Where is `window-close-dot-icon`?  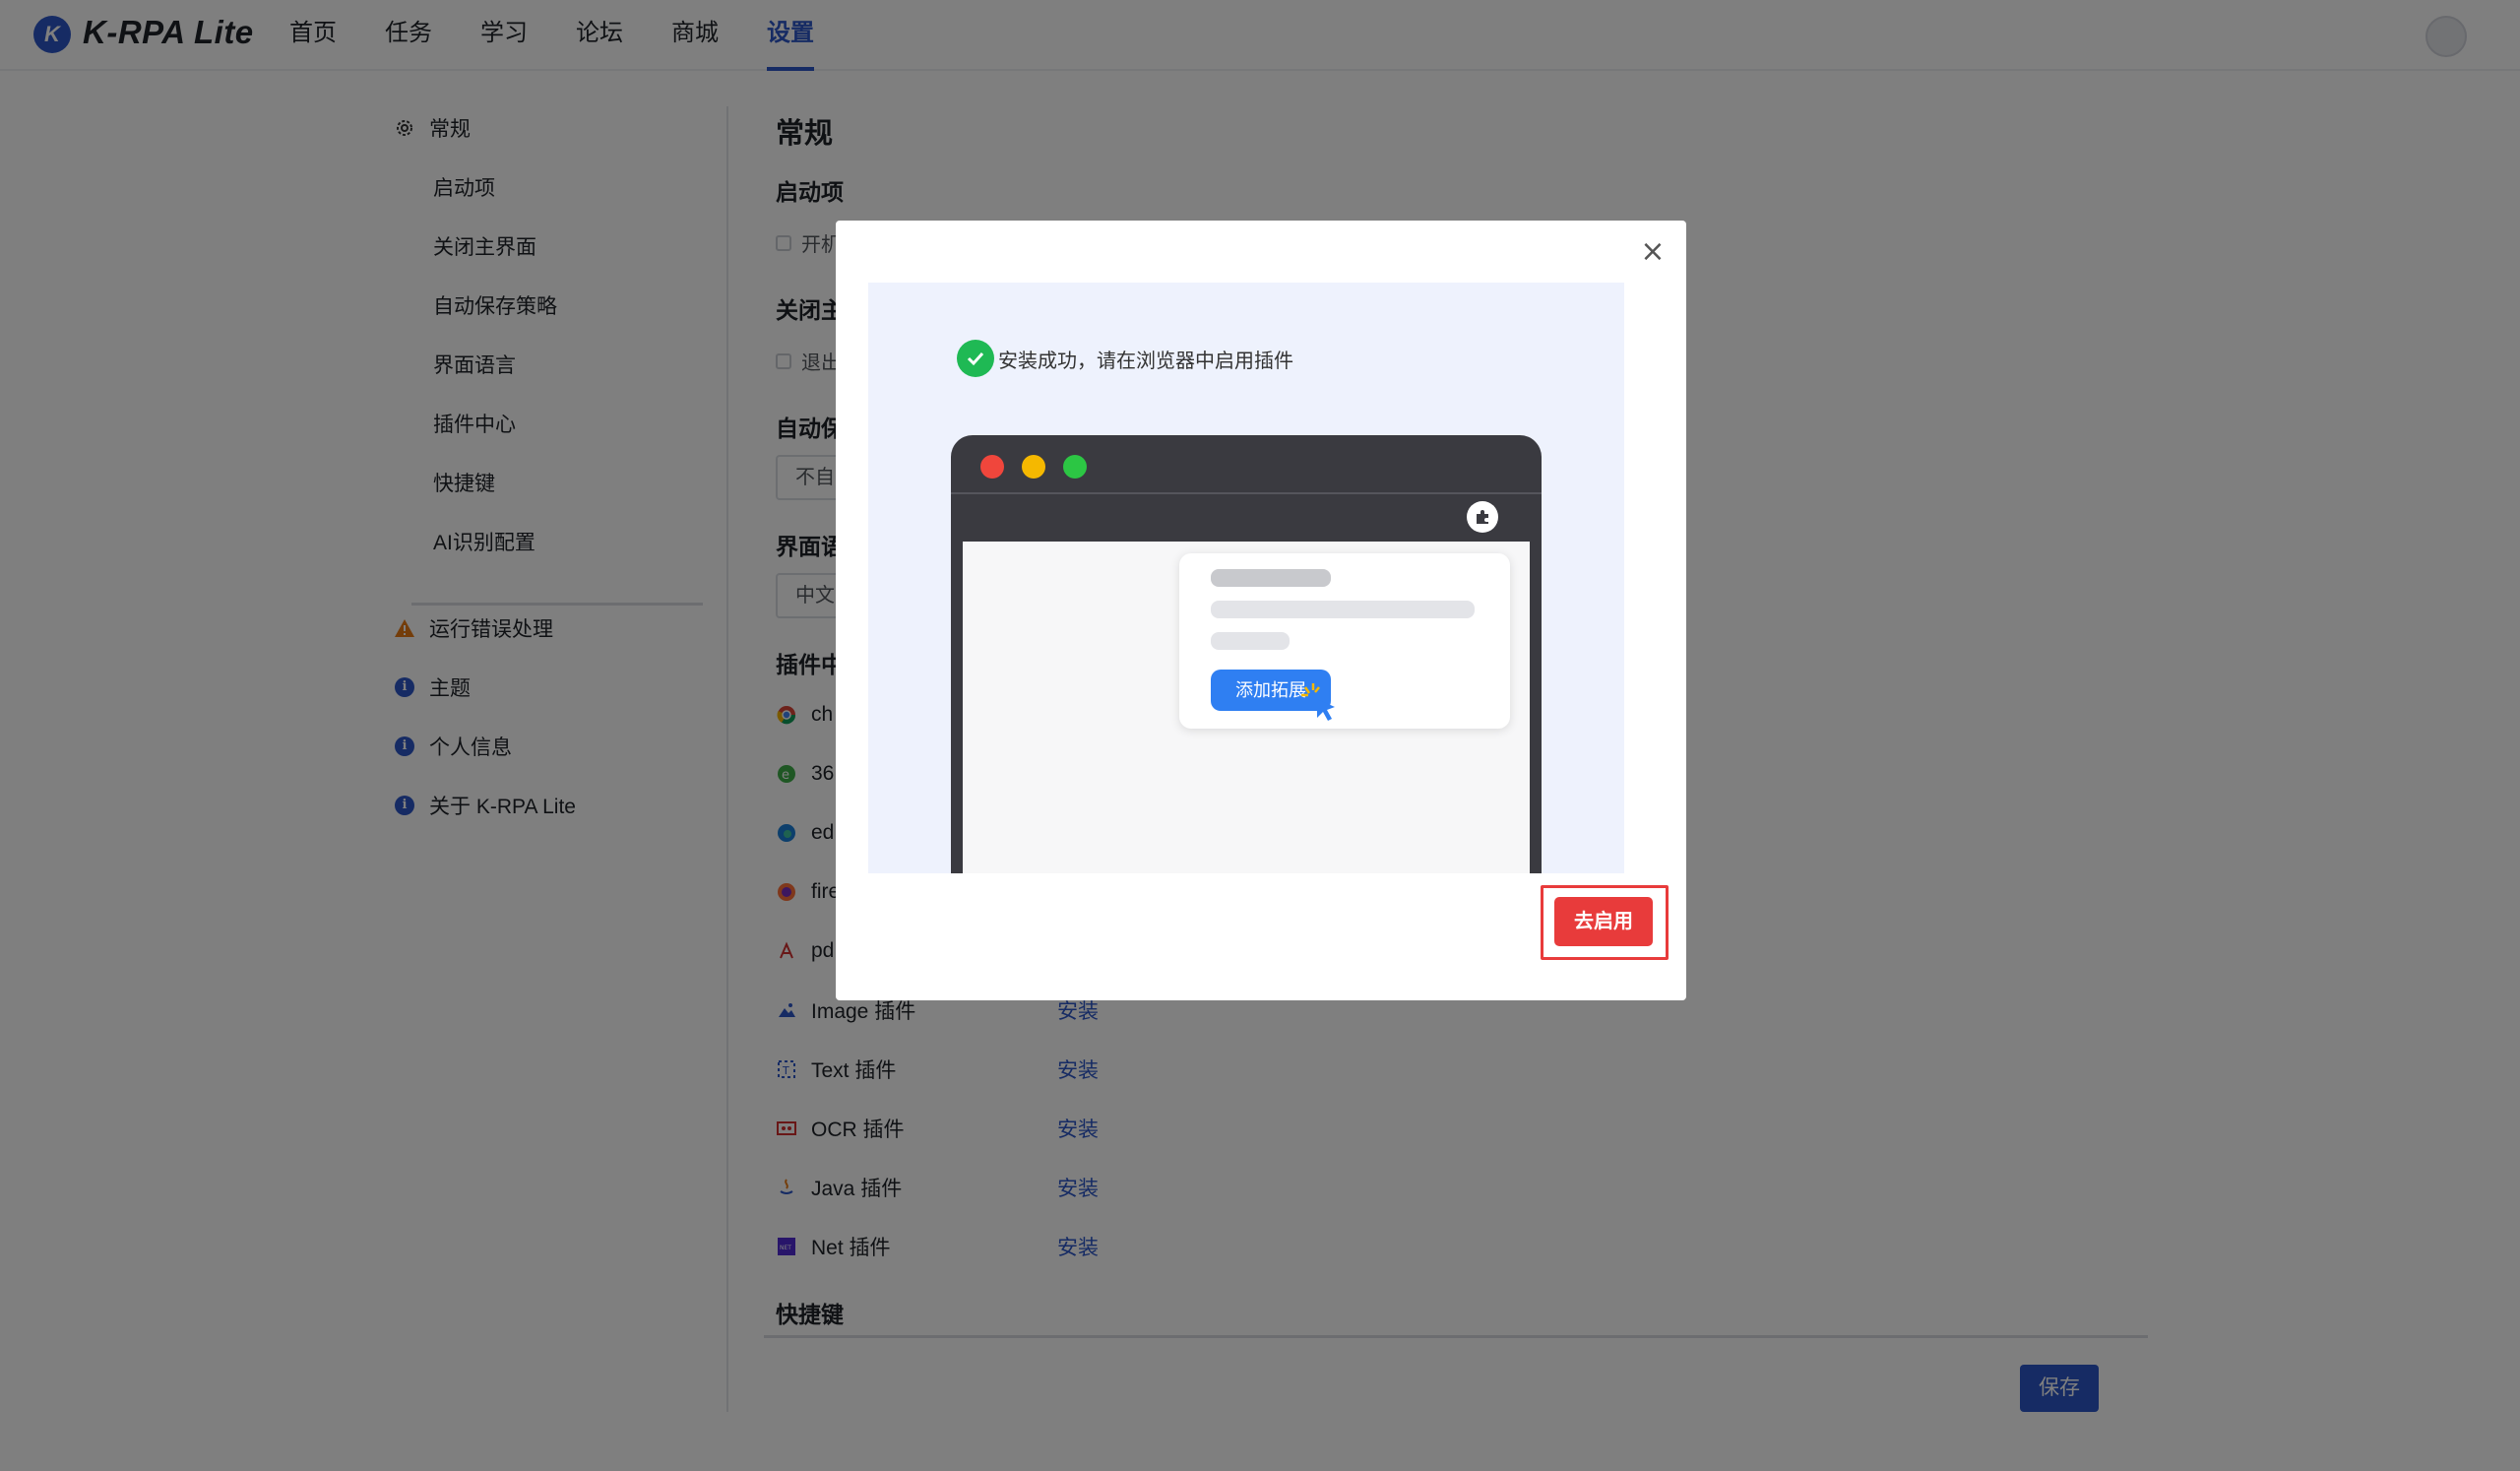
window-close-dot-icon is located at coordinates (992, 467).